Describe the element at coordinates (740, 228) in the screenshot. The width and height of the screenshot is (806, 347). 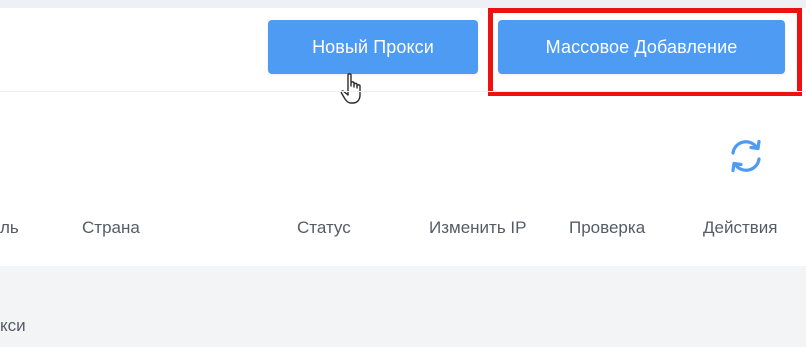
I see `column-header-actions: Действия` at that location.